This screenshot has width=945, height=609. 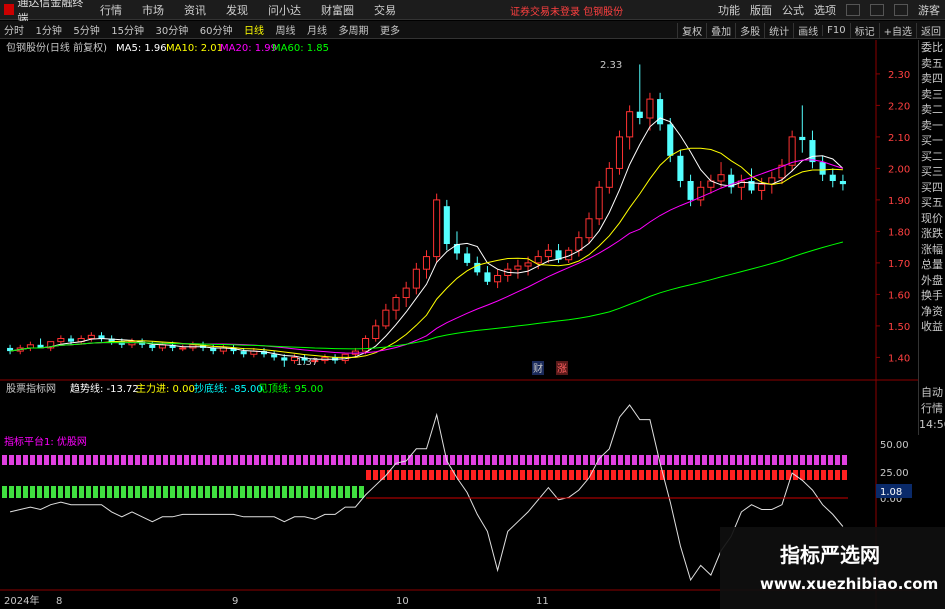 What do you see at coordinates (899, 327) in the screenshot?
I see `price-tick: 1.50` at bounding box center [899, 327].